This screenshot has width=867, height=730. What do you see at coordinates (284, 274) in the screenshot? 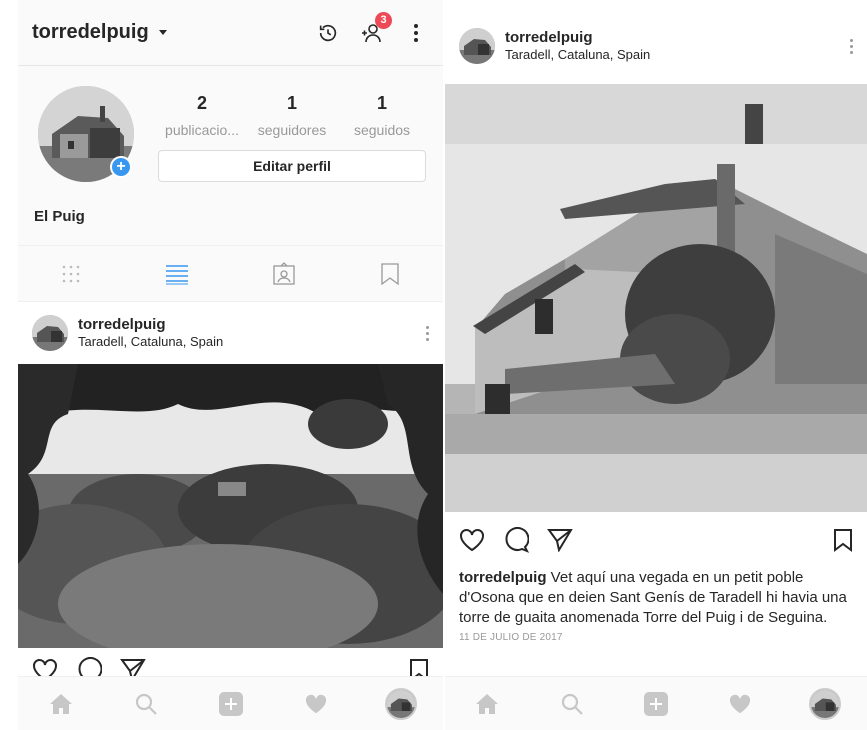
I see `tagged-icon` at bounding box center [284, 274].